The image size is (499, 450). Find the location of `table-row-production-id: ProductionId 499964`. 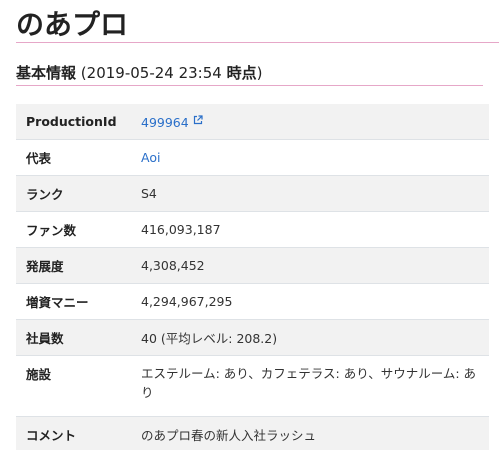

table-row-production-id: ProductionId 499964 is located at coordinates (252, 122).